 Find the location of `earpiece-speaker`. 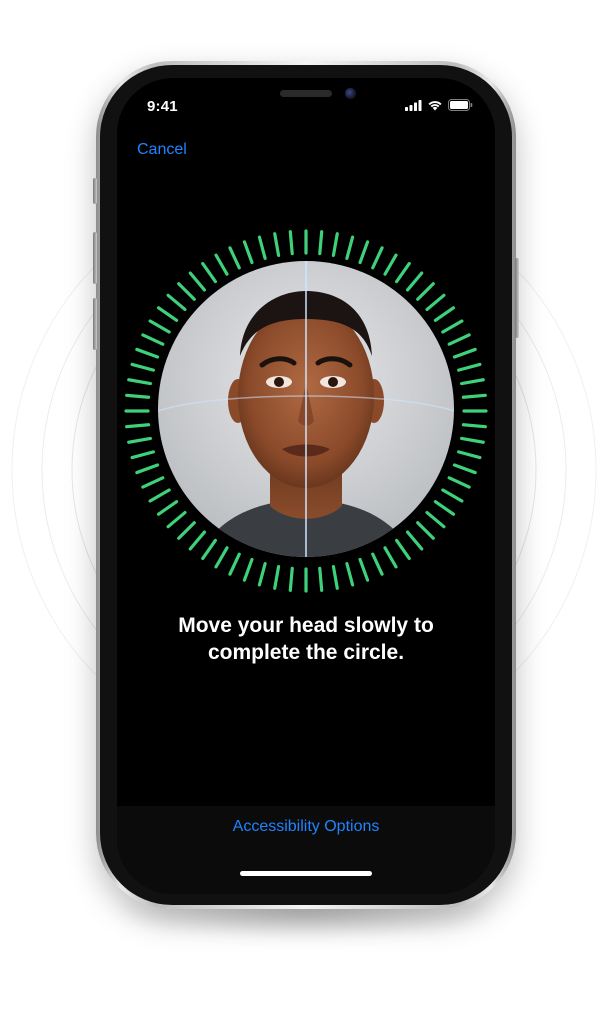

earpiece-speaker is located at coordinates (306, 93).